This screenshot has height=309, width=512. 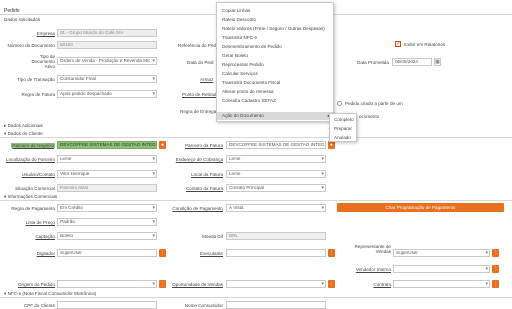 What do you see at coordinates (420, 207) in the screenshot?
I see `criar-programacao-button: Criar Programação de Pagamento` at bounding box center [420, 207].